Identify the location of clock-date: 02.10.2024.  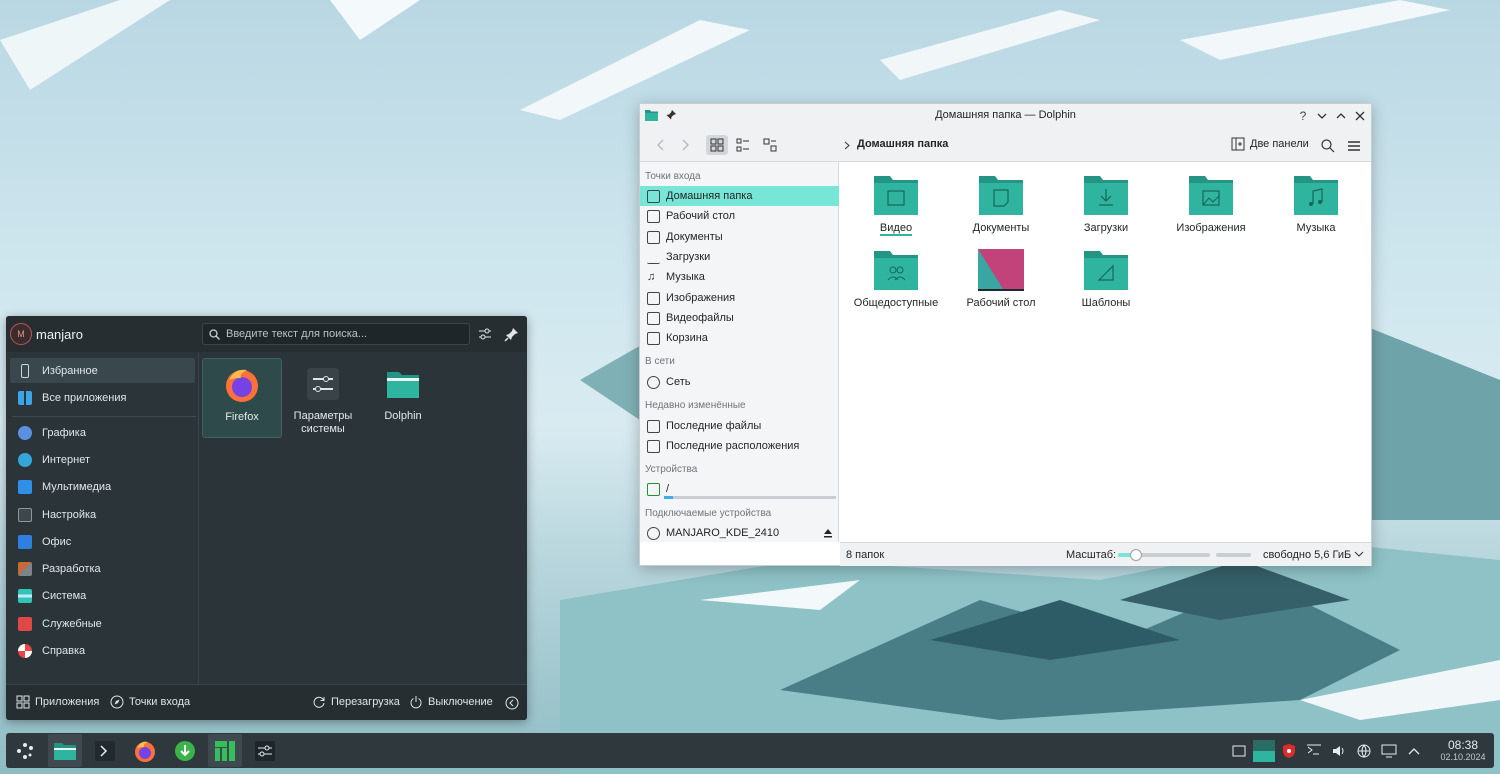
(1463, 756).